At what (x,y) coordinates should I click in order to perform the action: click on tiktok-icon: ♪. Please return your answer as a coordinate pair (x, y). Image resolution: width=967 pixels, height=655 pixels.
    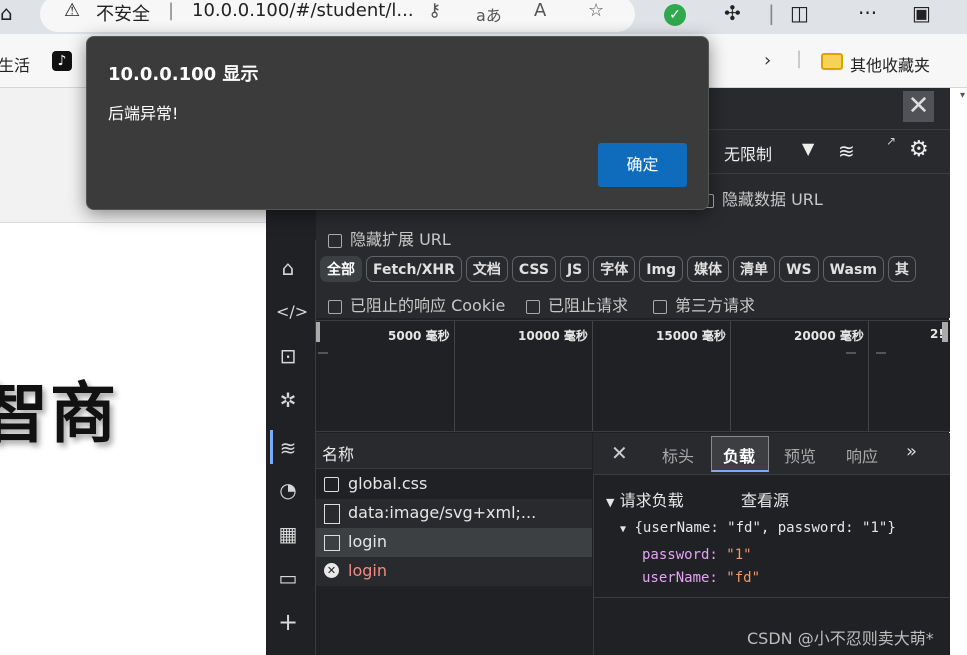
    Looking at the image, I should click on (62, 61).